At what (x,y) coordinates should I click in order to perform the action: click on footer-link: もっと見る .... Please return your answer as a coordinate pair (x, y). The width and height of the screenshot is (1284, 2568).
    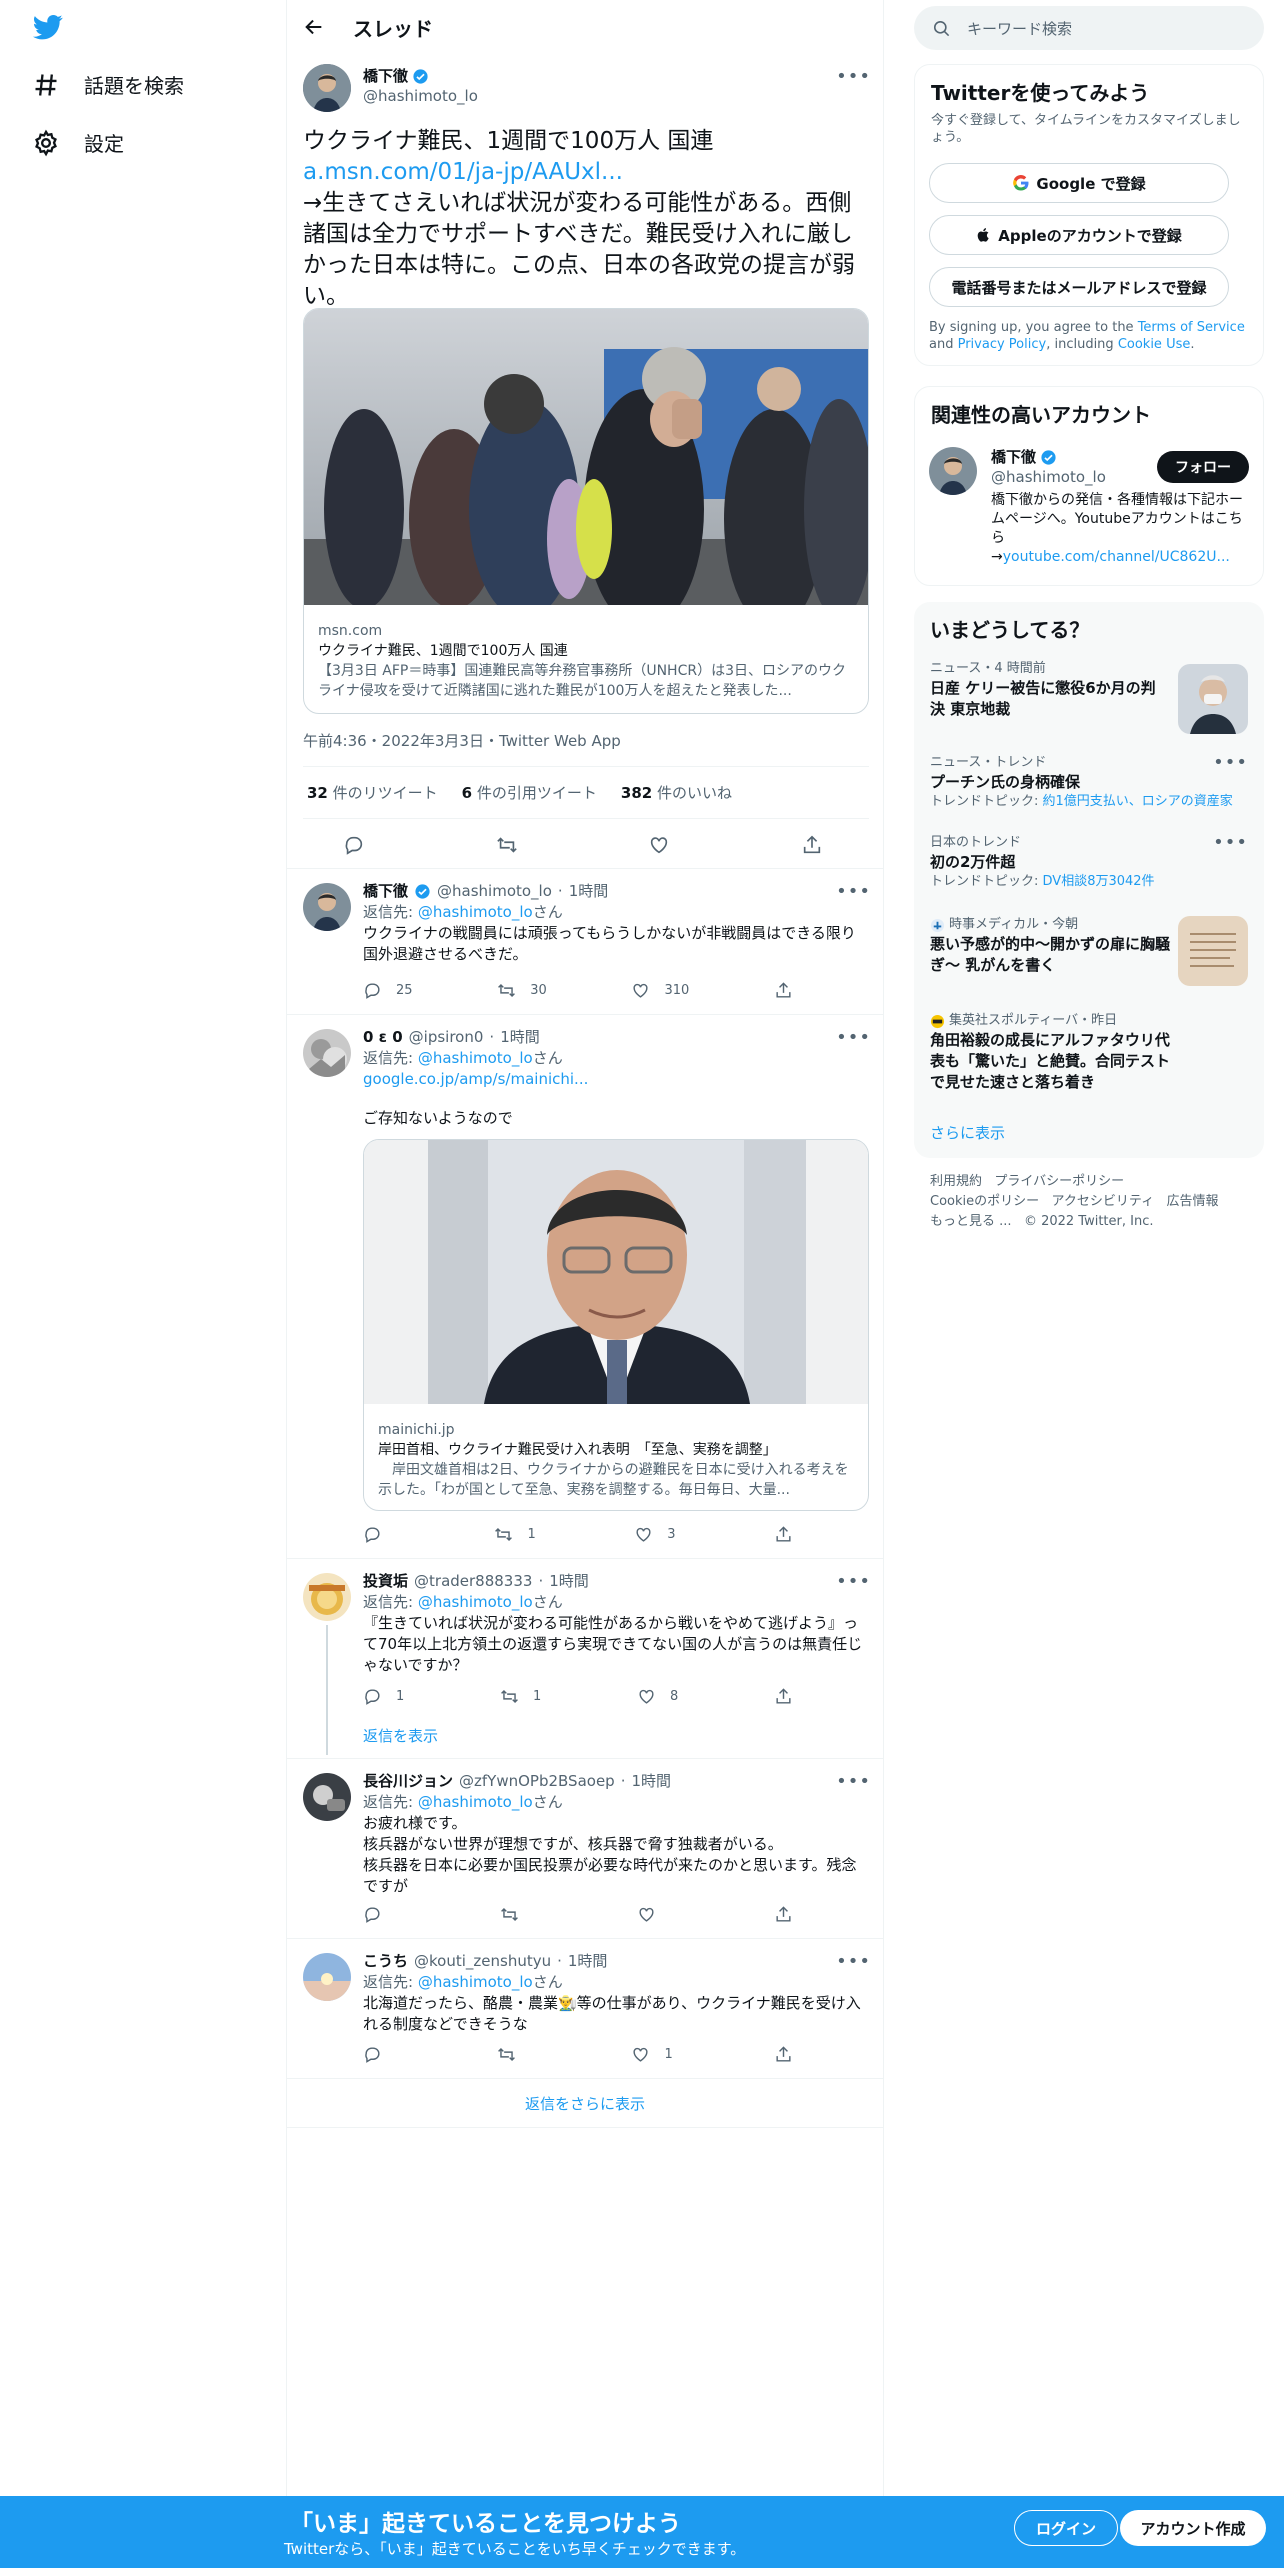
    Looking at the image, I should click on (971, 1221).